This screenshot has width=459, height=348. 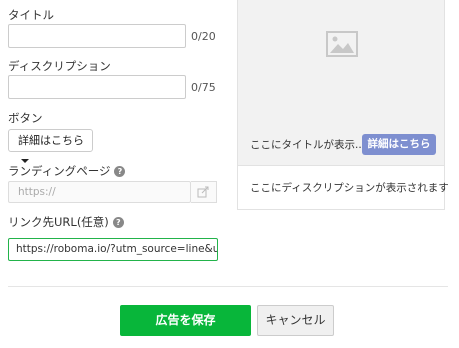 I want to click on preview-description: ここにディスクリプションが表示されます, so click(x=349, y=188).